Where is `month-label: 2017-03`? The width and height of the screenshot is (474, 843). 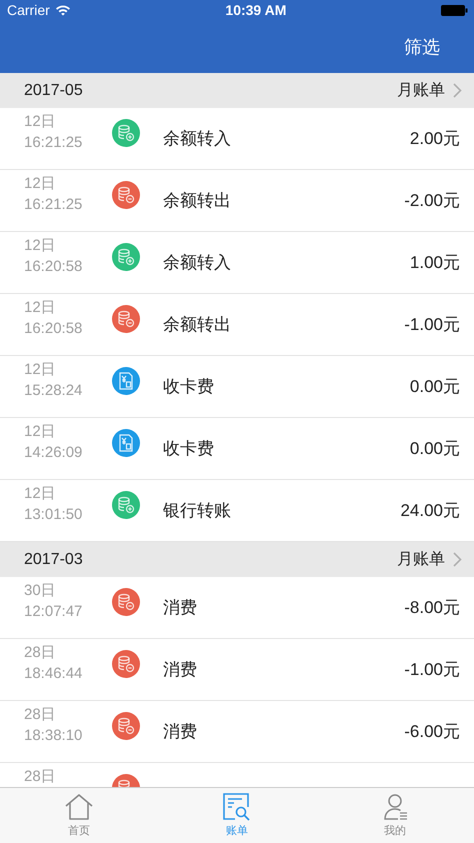
month-label: 2017-03 is located at coordinates (53, 559).